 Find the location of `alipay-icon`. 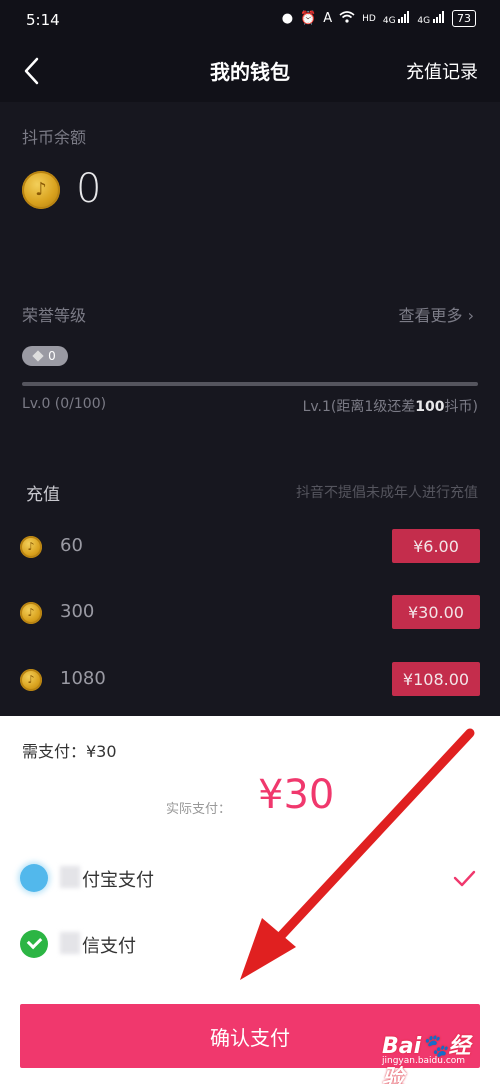

alipay-icon is located at coordinates (34, 878).